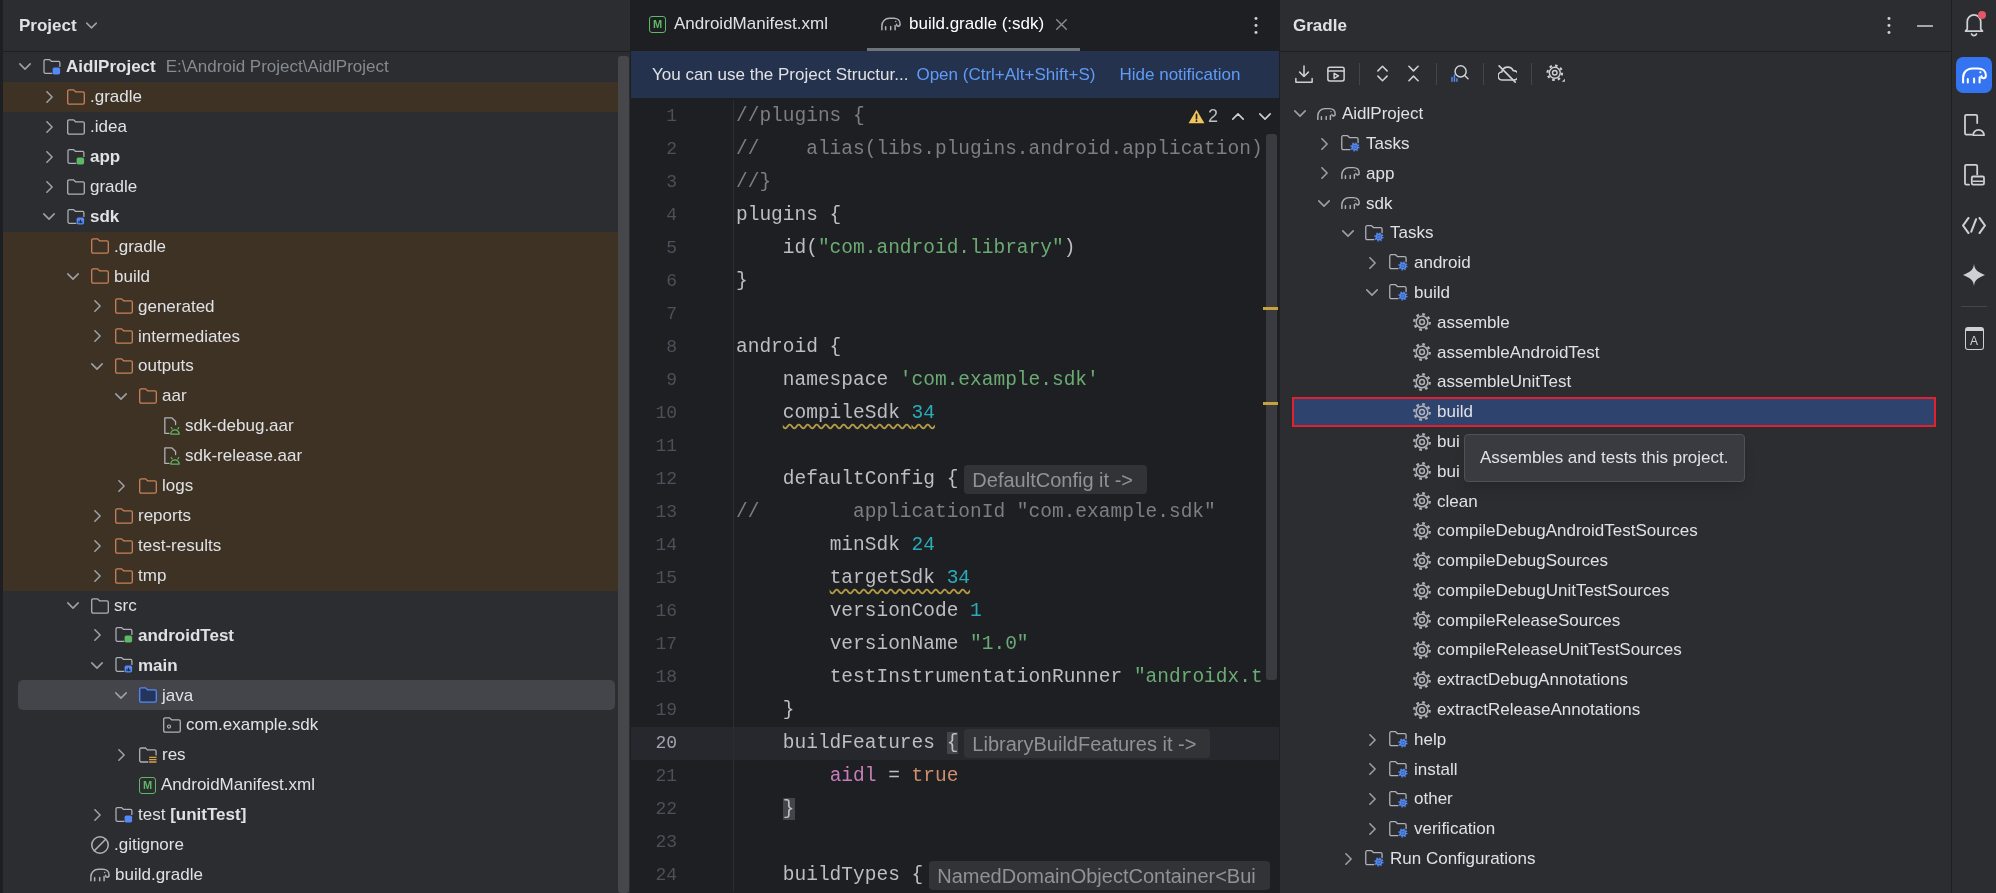  What do you see at coordinates (310, 67) in the screenshot?
I see `tree-item: AidlProject E:\Android Project\AidlProject` at bounding box center [310, 67].